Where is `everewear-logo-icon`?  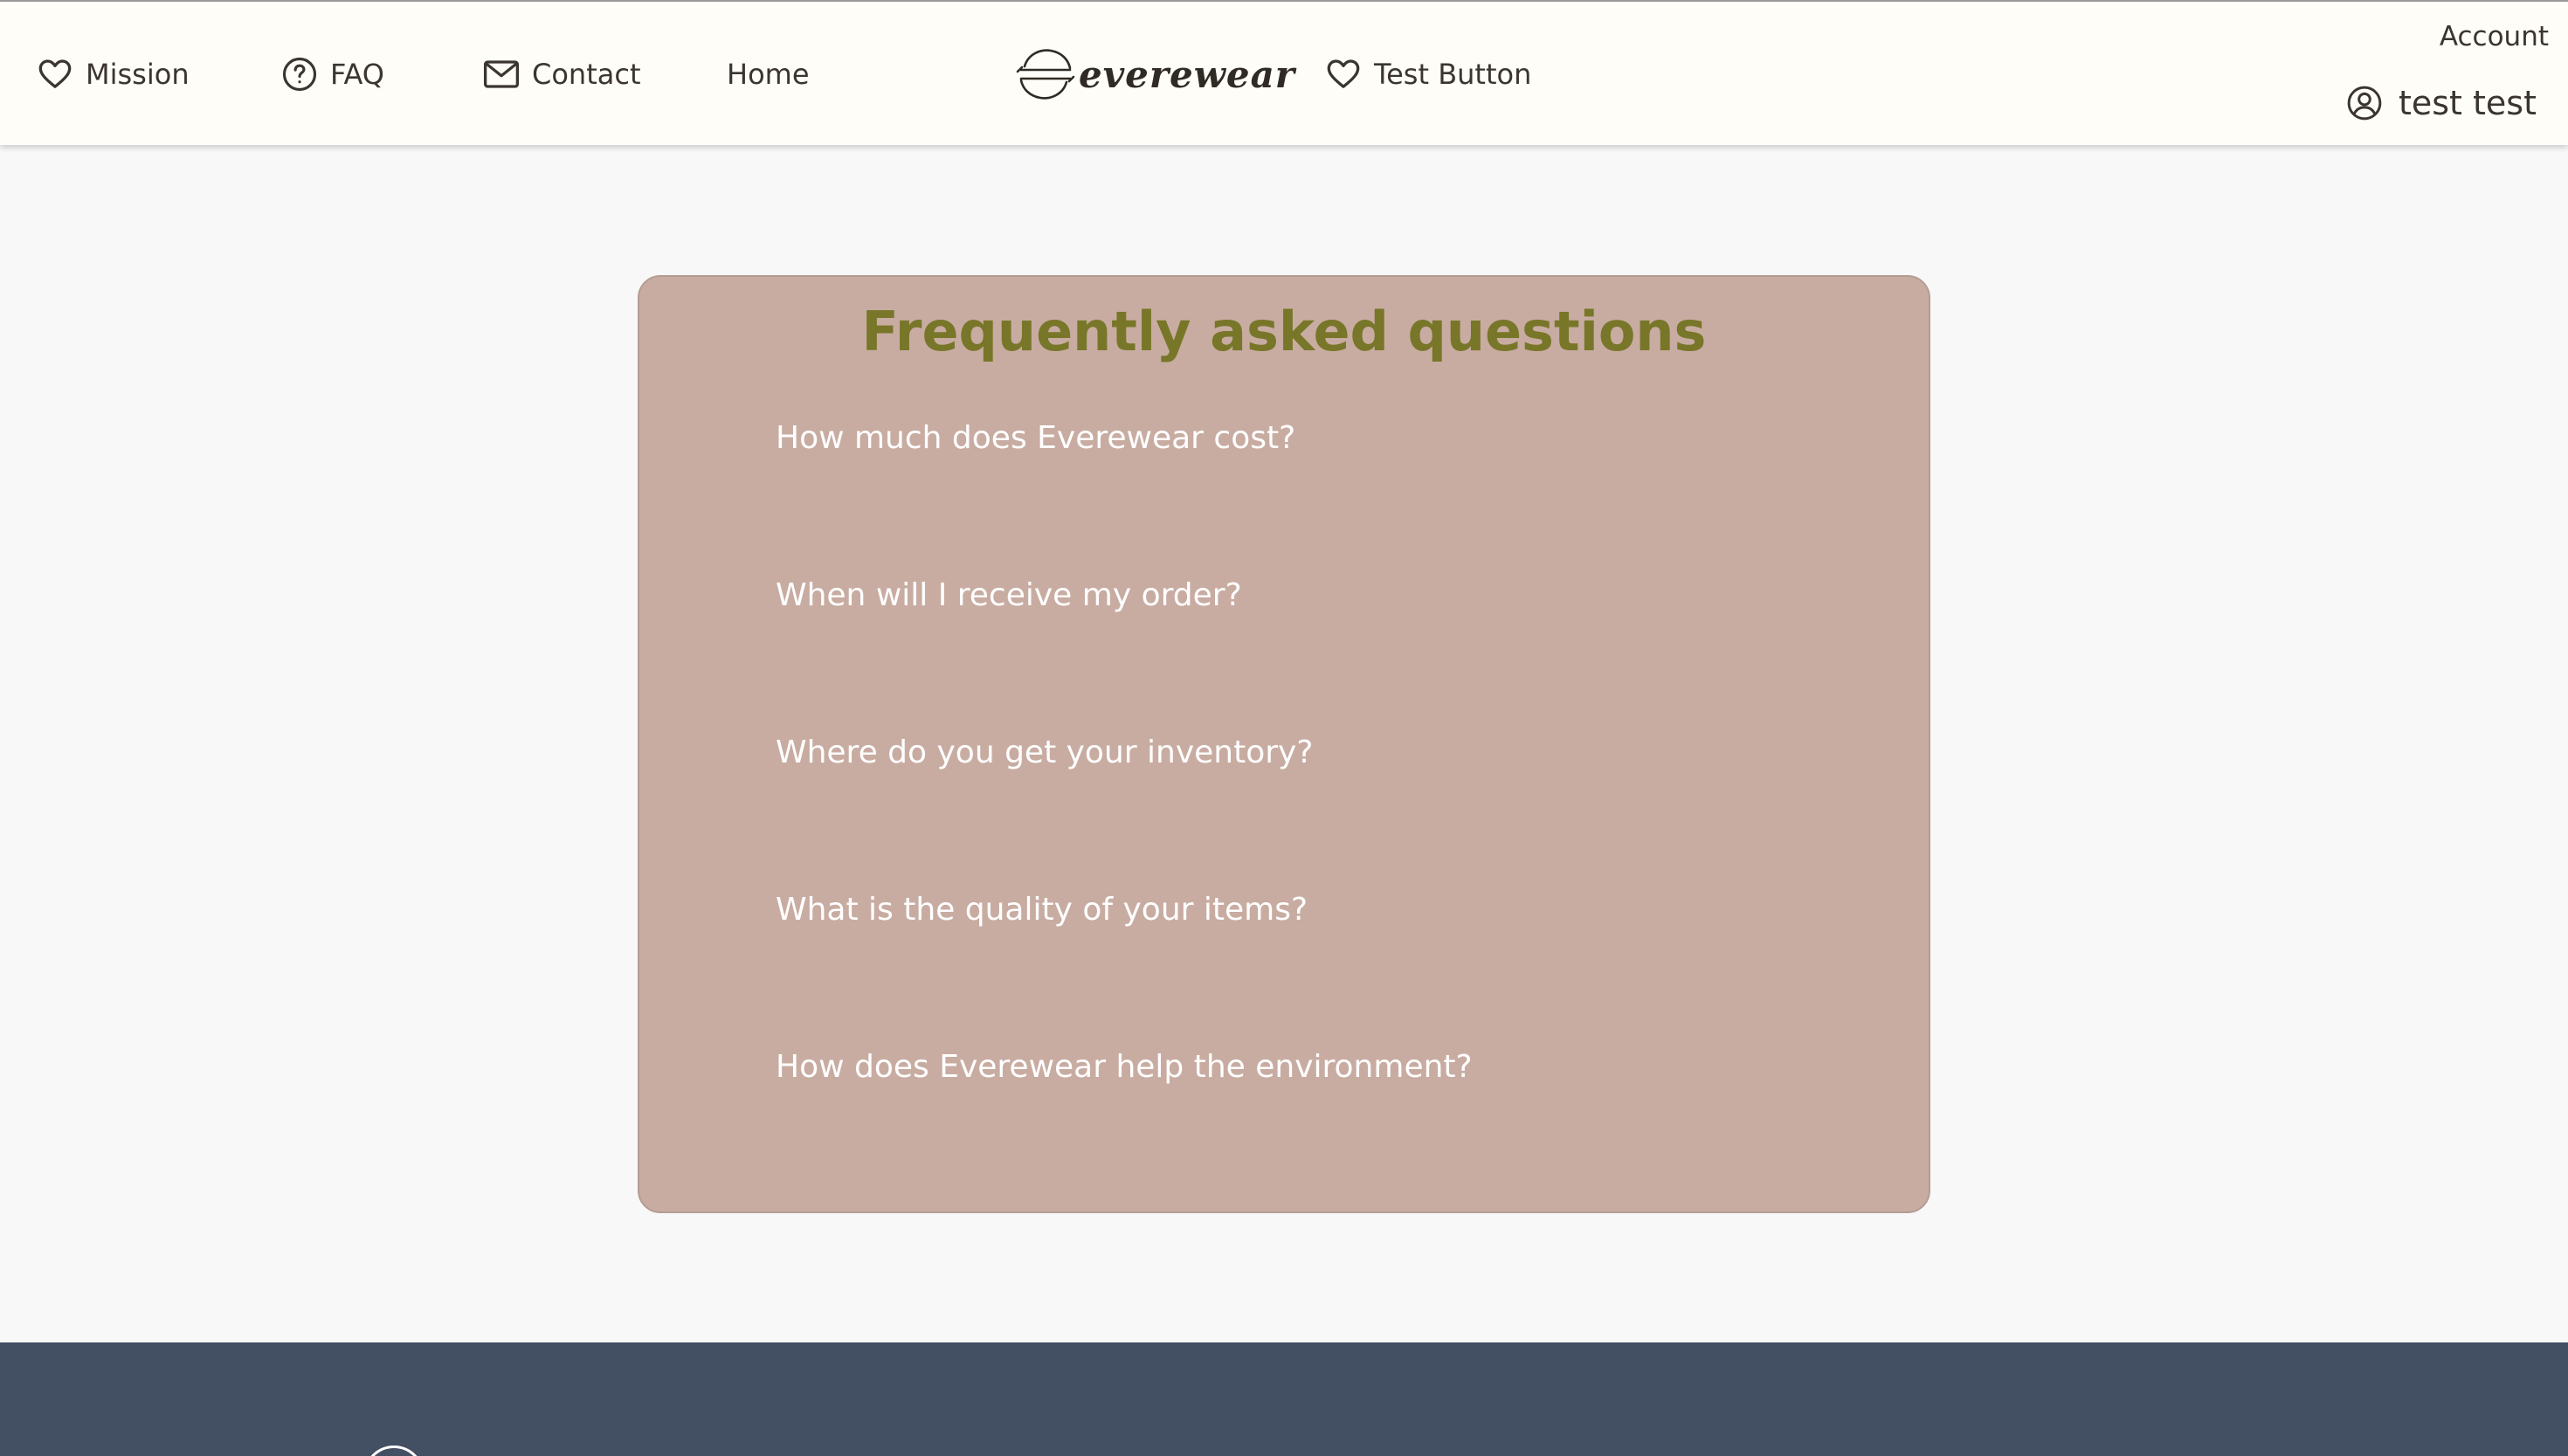
everewear-logo-icon is located at coordinates (1045, 74).